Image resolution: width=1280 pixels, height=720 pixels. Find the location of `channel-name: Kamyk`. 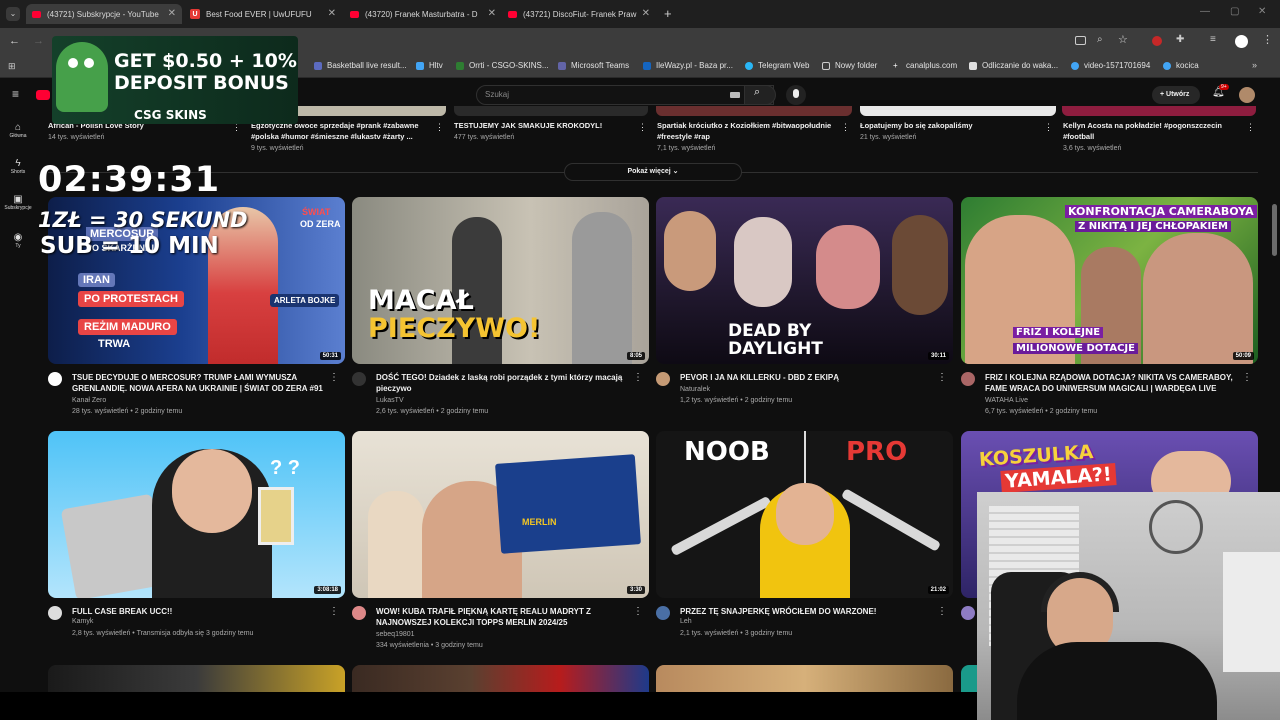

channel-name: Kamyk is located at coordinates (82, 621).